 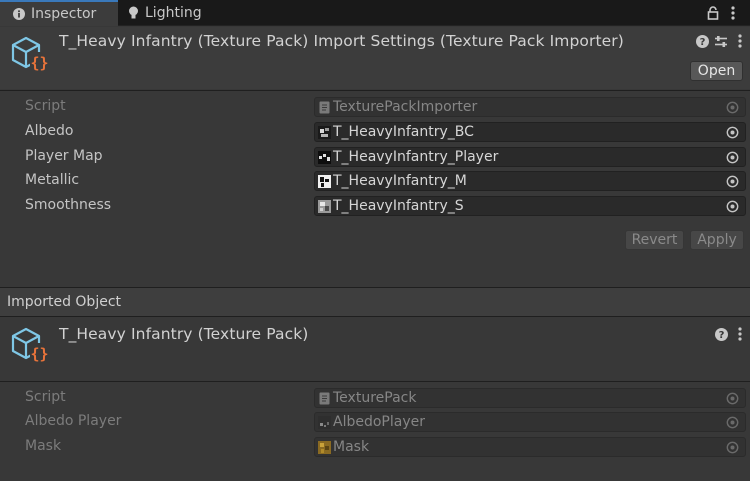 I want to click on field-value: T_HeavyInfantry_BC, so click(x=403, y=132).